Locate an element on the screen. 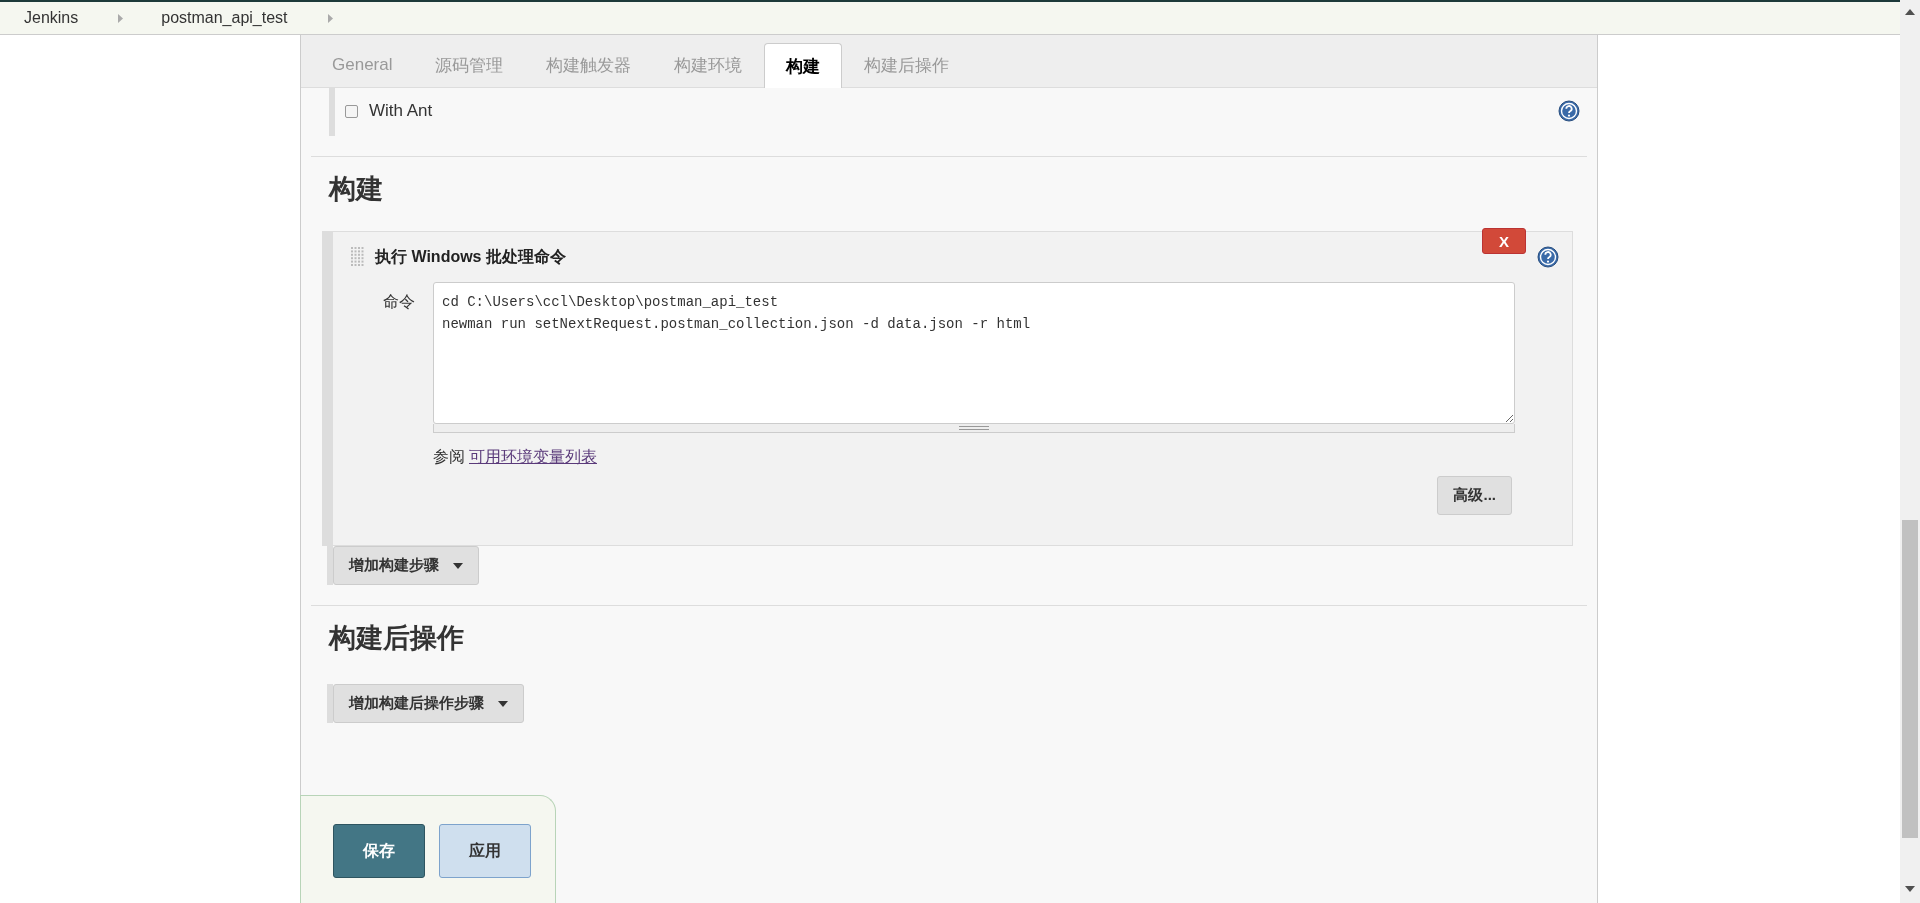 Image resolution: width=1920 pixels, height=903 pixels. see-also-text: 参阅 is located at coordinates (449, 457).